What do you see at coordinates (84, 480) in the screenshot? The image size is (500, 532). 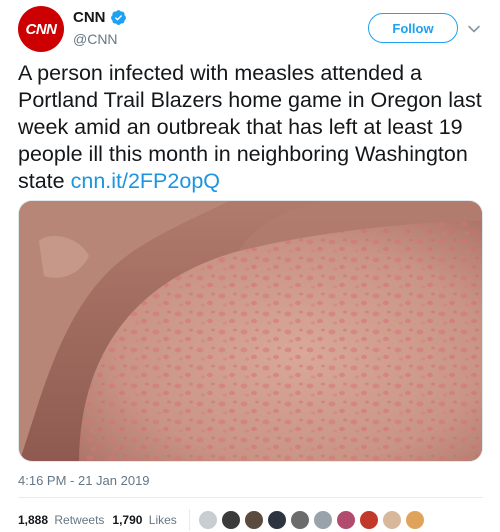 I see `tweet-timestamp: 4:16 PM - 21 Jan 2019` at bounding box center [84, 480].